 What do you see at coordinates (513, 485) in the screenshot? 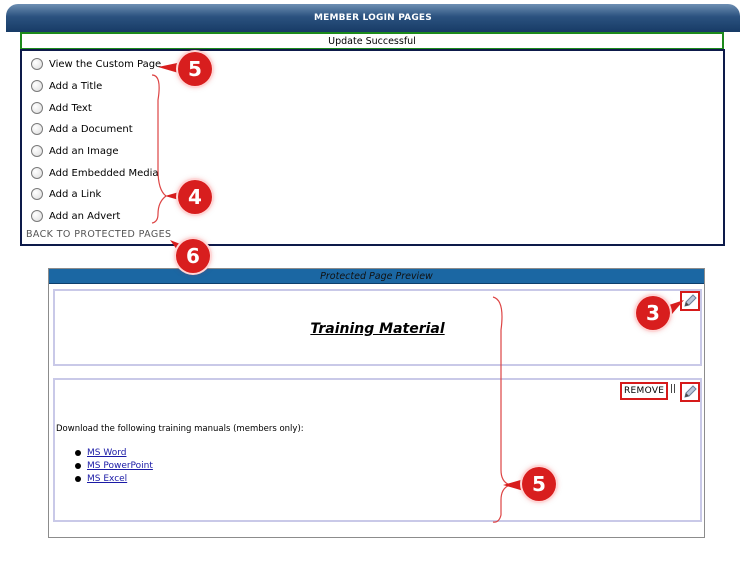
I see `pointer-callout-5b` at bounding box center [513, 485].